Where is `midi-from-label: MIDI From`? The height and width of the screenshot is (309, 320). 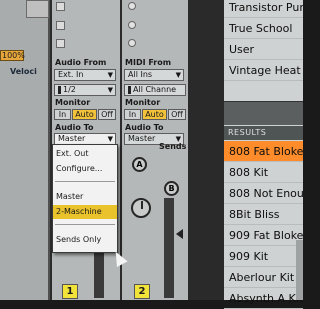 midi-from-label: MIDI From is located at coordinates (148, 62).